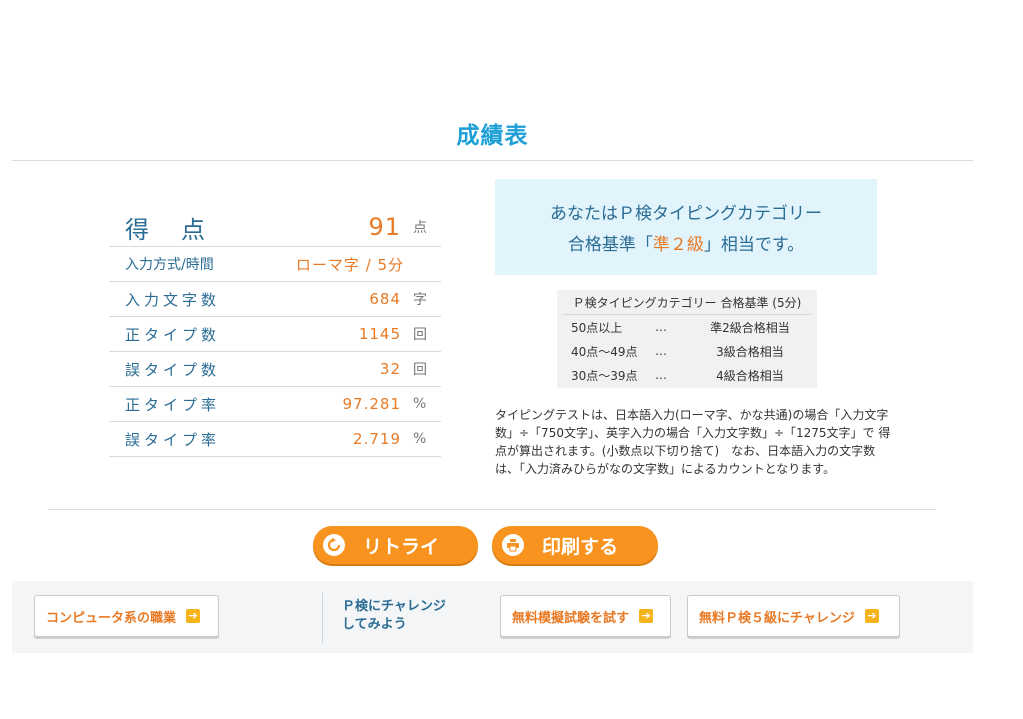 The image size is (1023, 719). I want to click on retry-button: リトライ, so click(395, 545).